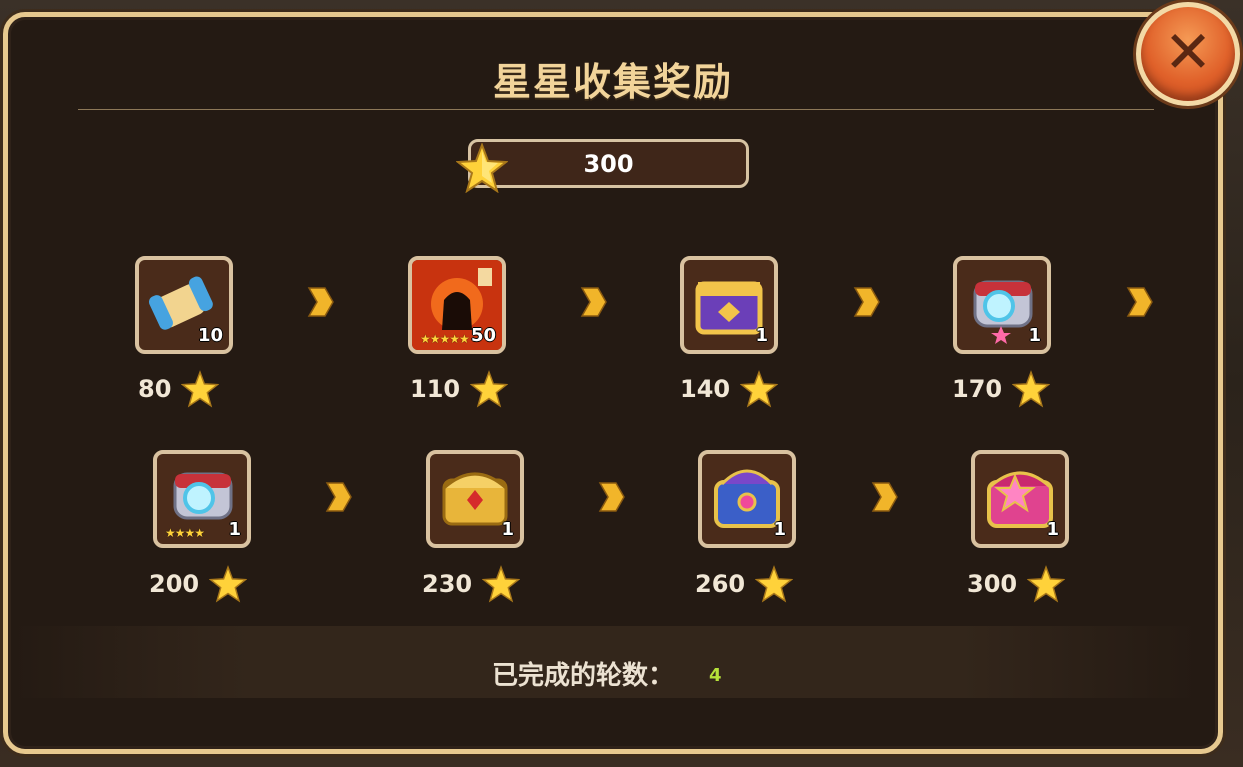  I want to click on reward-cost: 230, so click(471, 584).